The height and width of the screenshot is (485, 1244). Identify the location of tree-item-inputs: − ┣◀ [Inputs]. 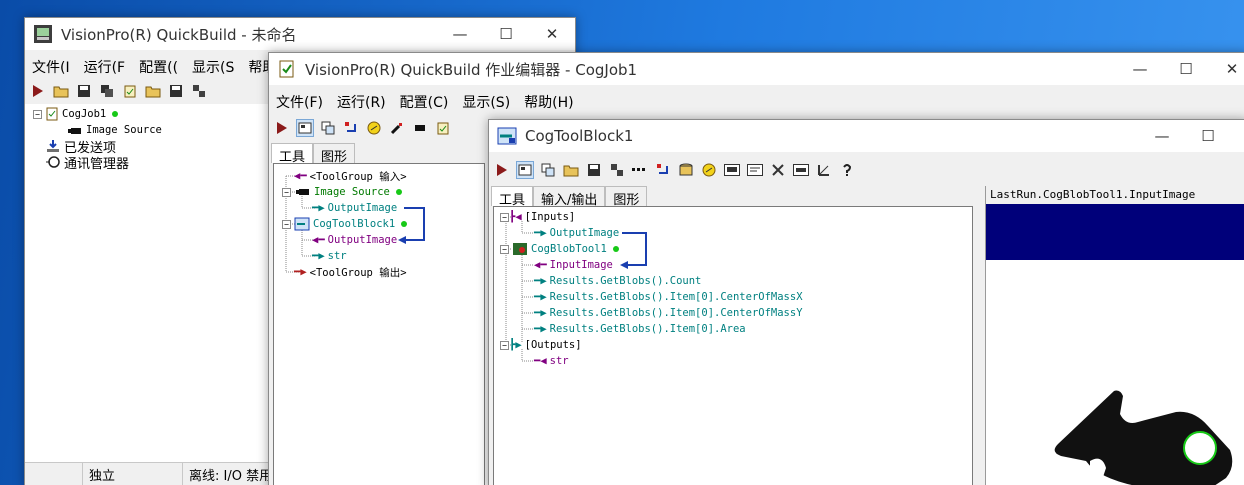
(537, 217).